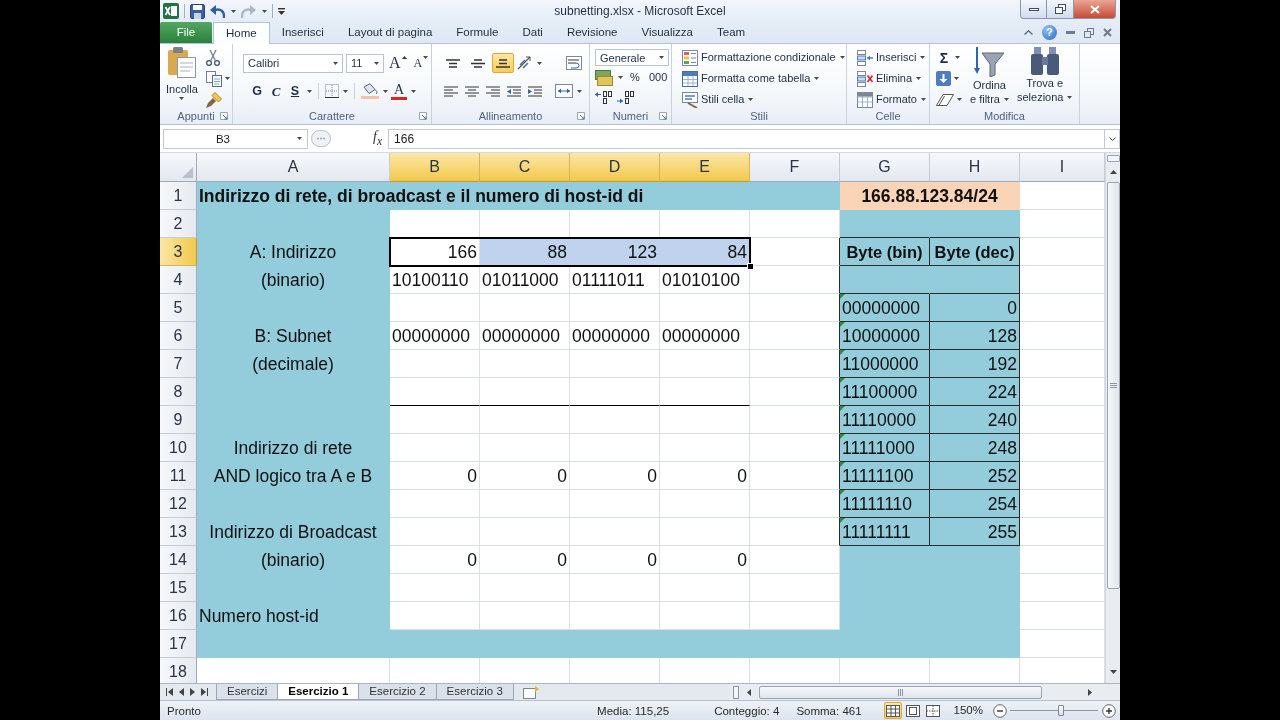 This screenshot has width=1280, height=720. I want to click on column-header: C, so click(525, 167).